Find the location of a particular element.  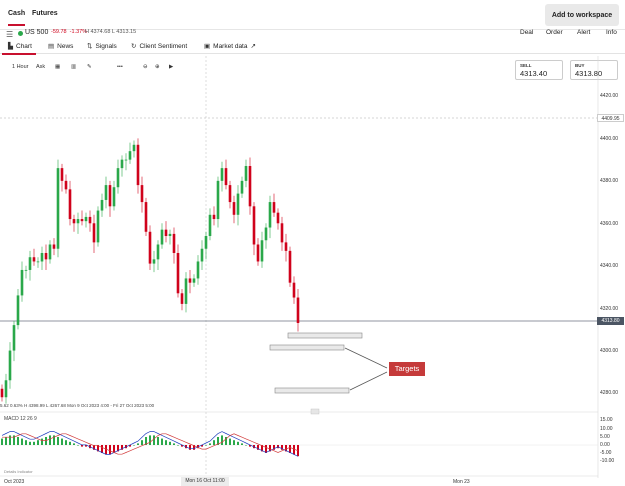

details-indicator: Details Indicator is located at coordinates (18, 471).